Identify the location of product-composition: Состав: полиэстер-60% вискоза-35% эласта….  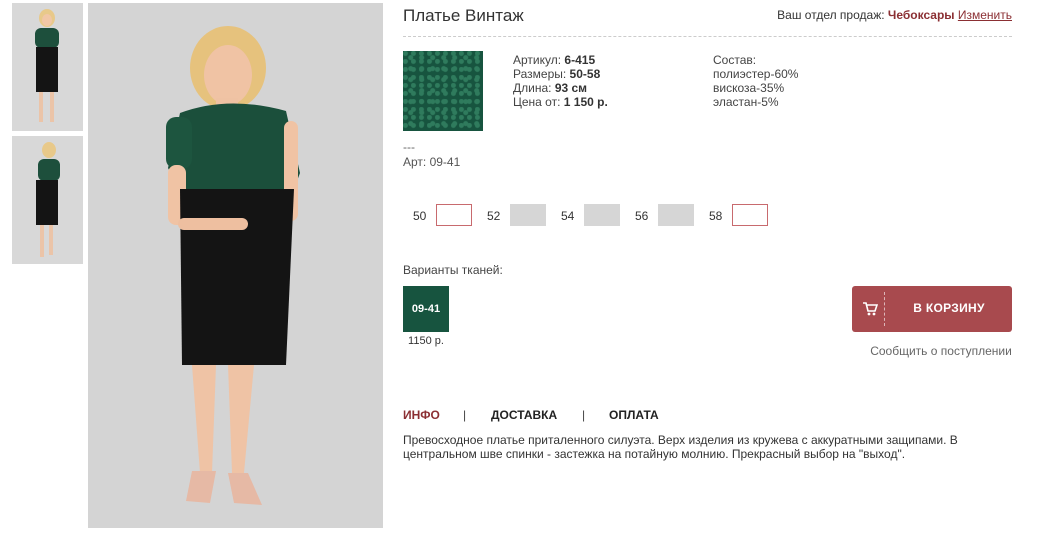
(755, 81).